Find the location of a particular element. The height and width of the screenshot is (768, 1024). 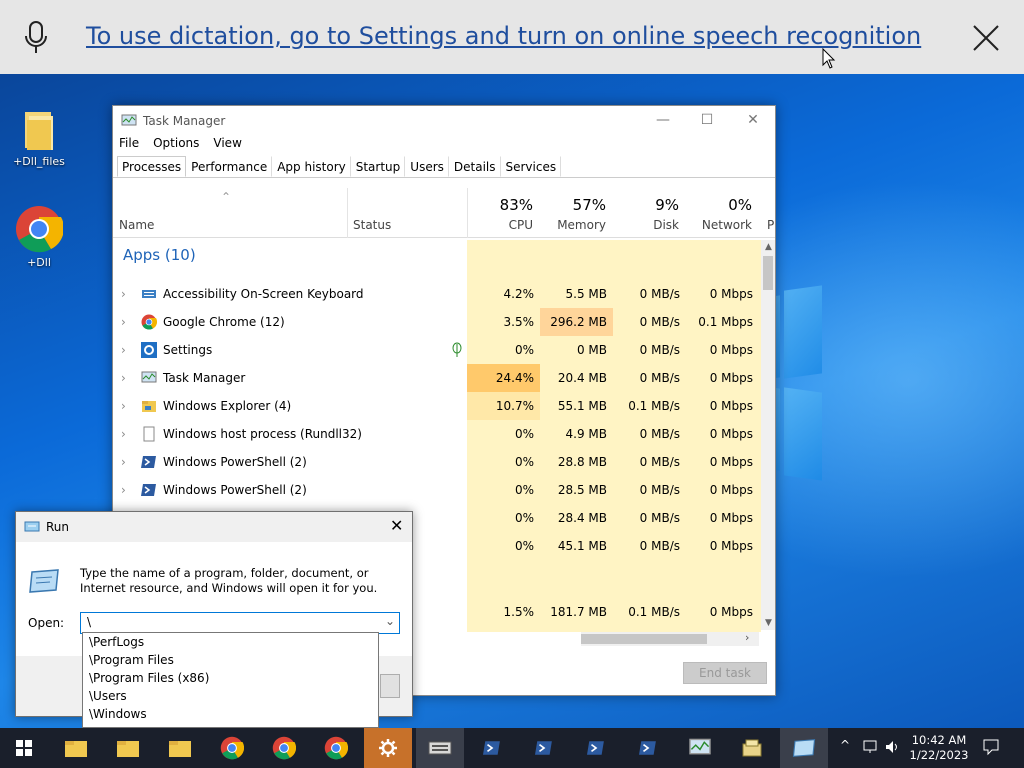

memory-cell: 55.1 MB is located at coordinates (582, 406).